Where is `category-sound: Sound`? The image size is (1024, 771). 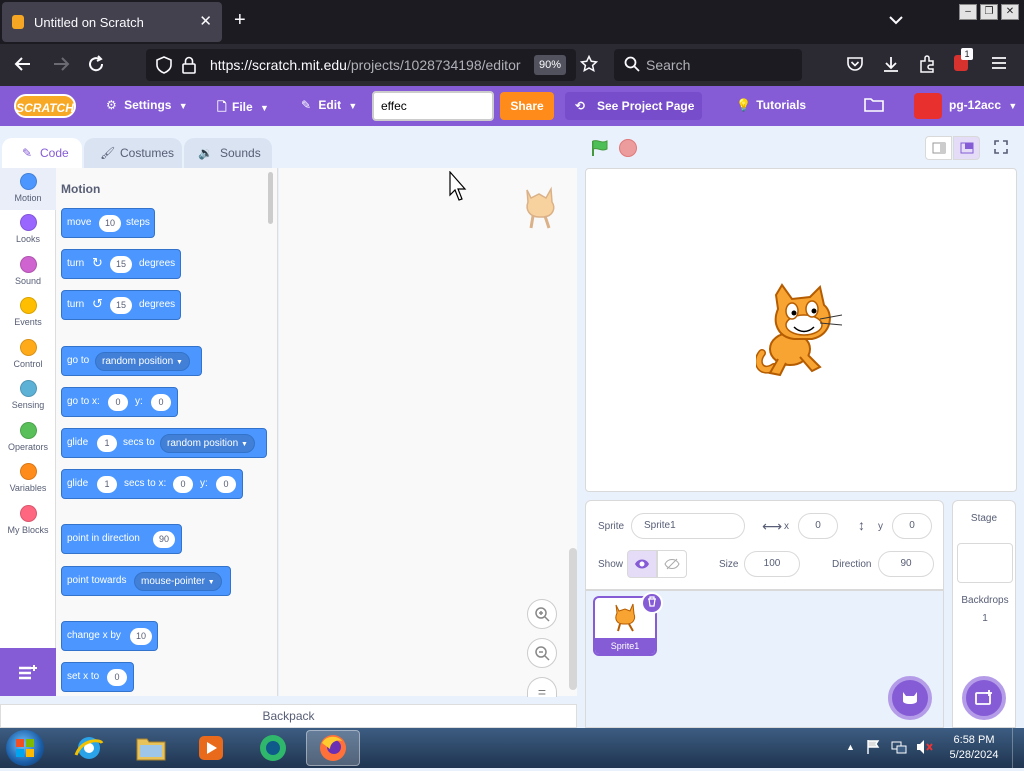
category-sound: Sound is located at coordinates (28, 272).